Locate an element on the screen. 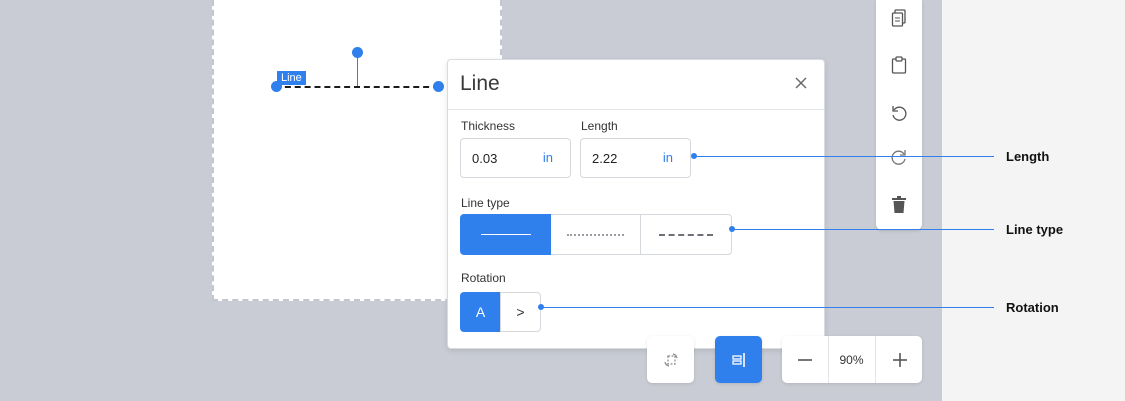  dotted-line-icon is located at coordinates (595, 235).